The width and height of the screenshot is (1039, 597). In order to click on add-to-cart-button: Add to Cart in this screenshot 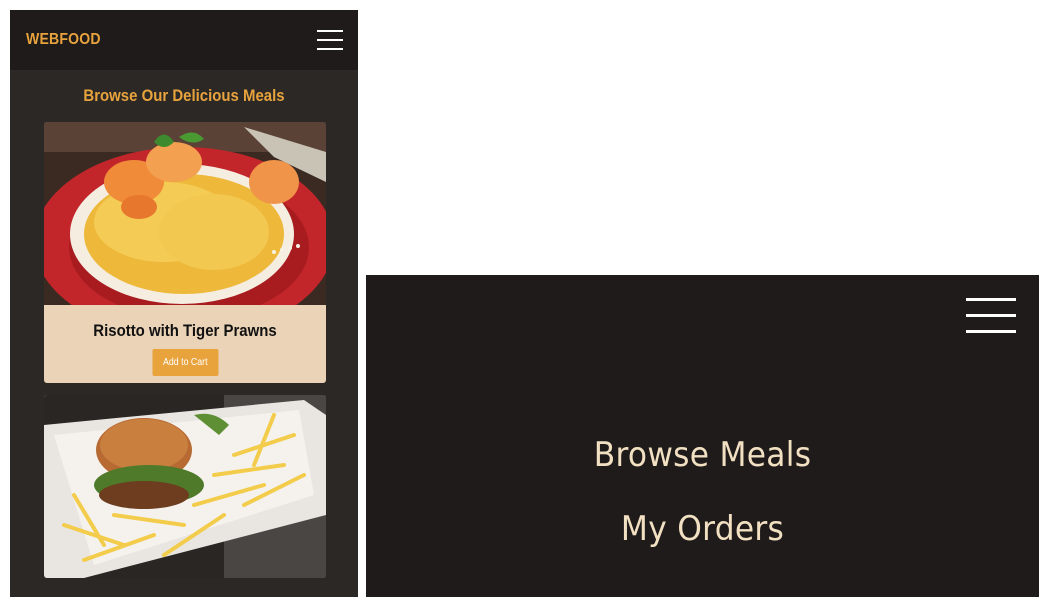, I will do `click(185, 362)`.